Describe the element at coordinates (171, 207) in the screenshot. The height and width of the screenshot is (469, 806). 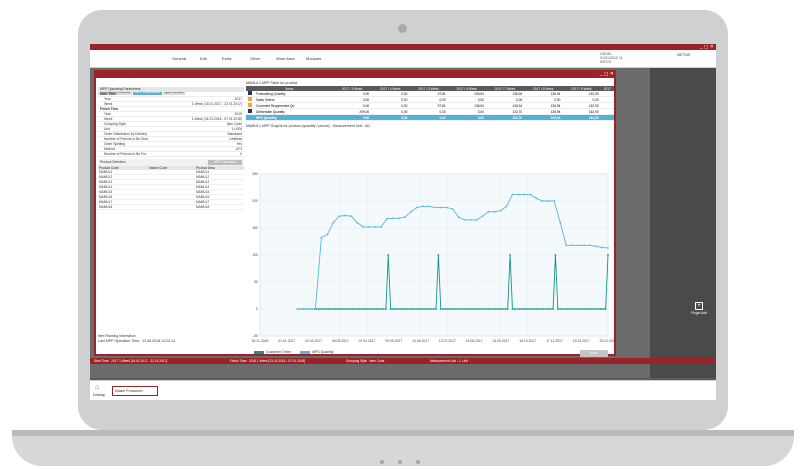
I see `product-row: MAMUL8 MAMUL8` at that location.